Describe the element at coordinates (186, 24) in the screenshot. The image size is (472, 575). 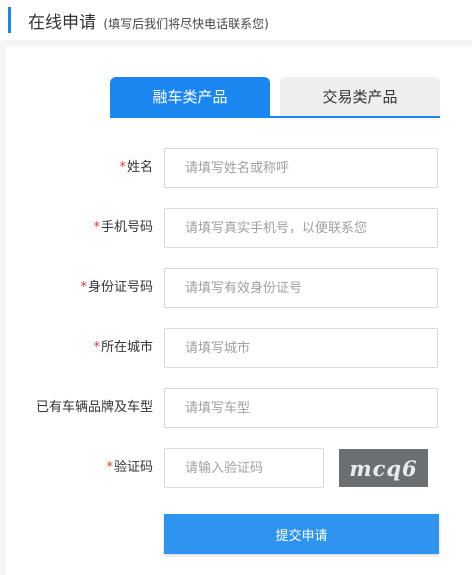
I see `page-subtitle: (填写后我们将尽快电话联系您)` at that location.